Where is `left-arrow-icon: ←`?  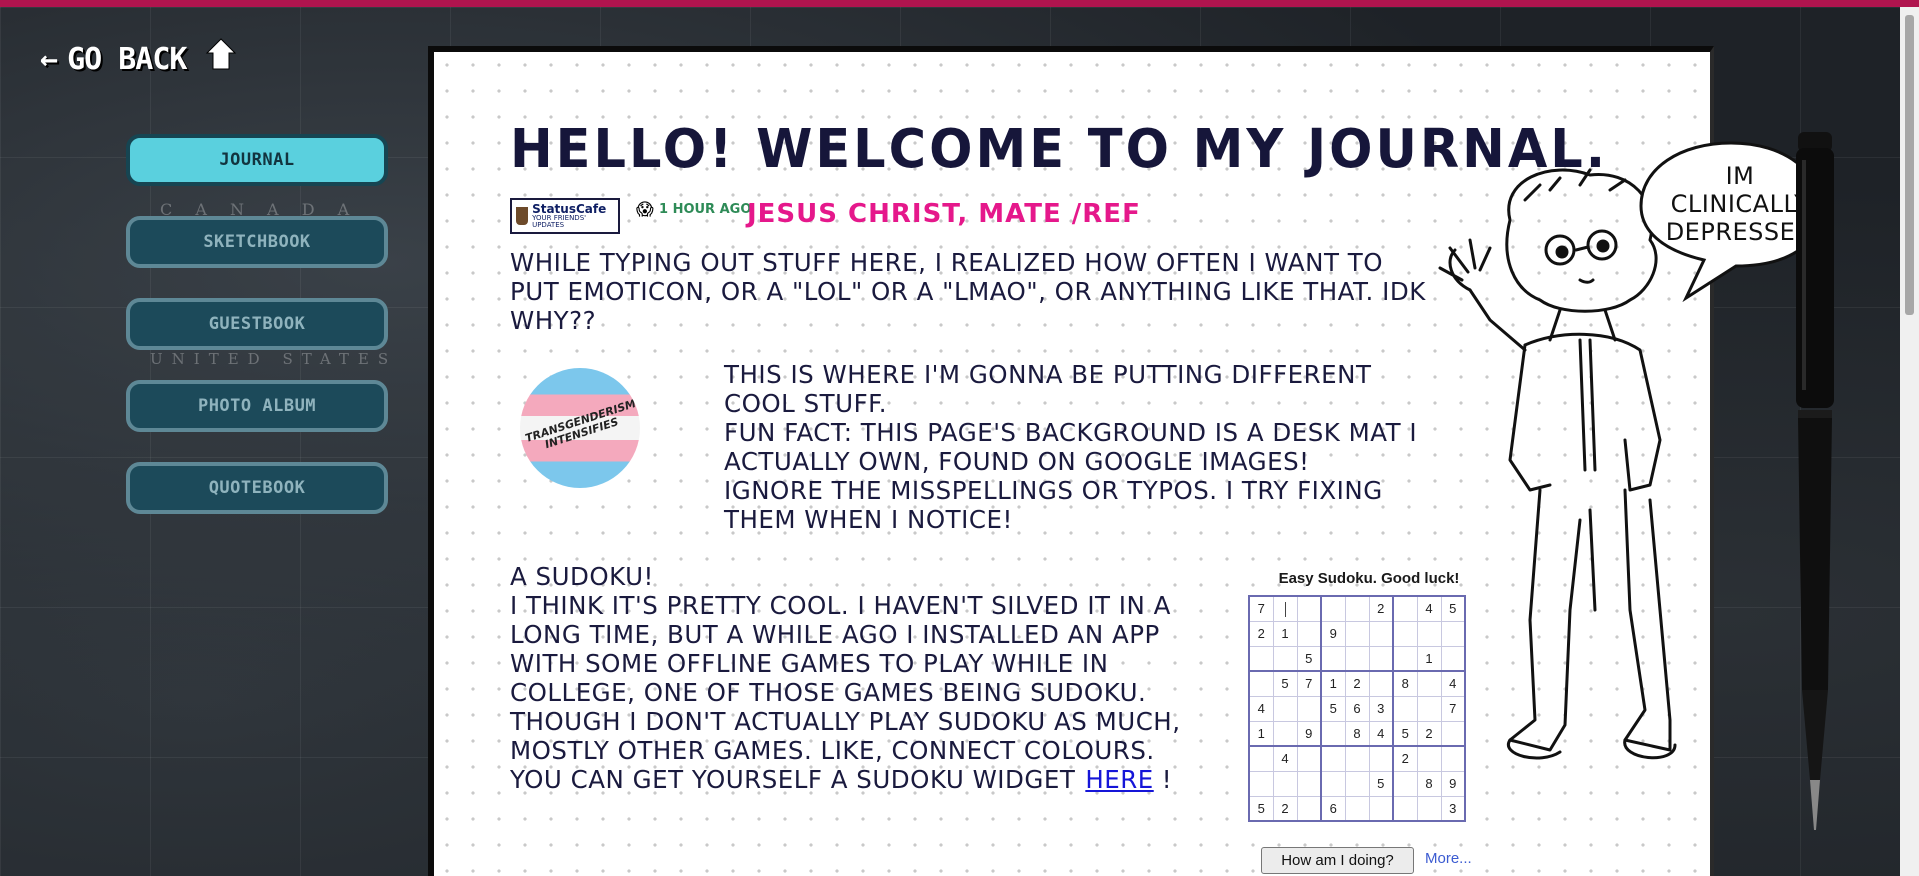 left-arrow-icon: ← is located at coordinates (49, 59).